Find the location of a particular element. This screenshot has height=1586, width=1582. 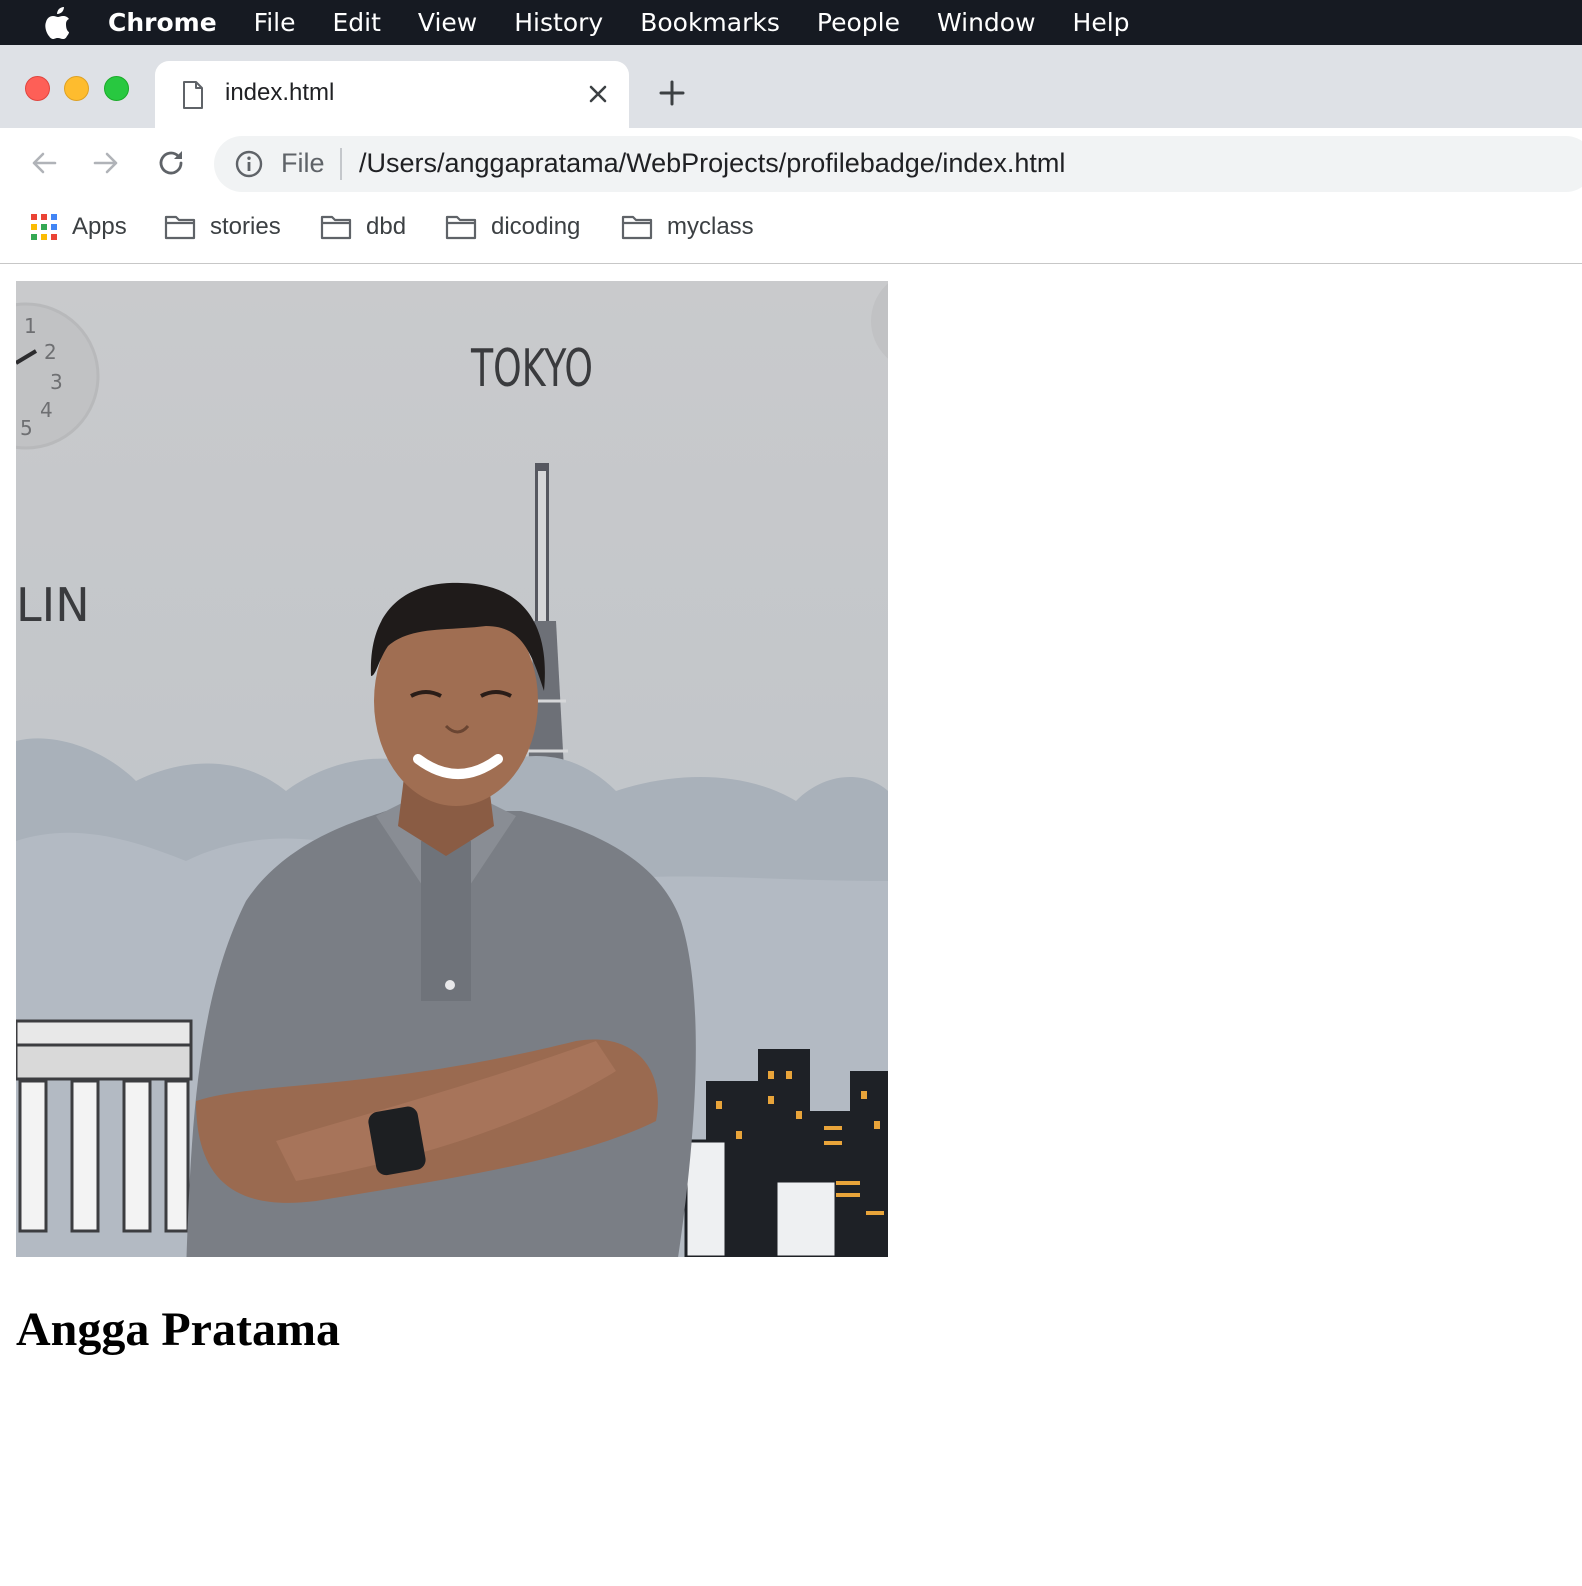

menu-history: History is located at coordinates (558, 22).